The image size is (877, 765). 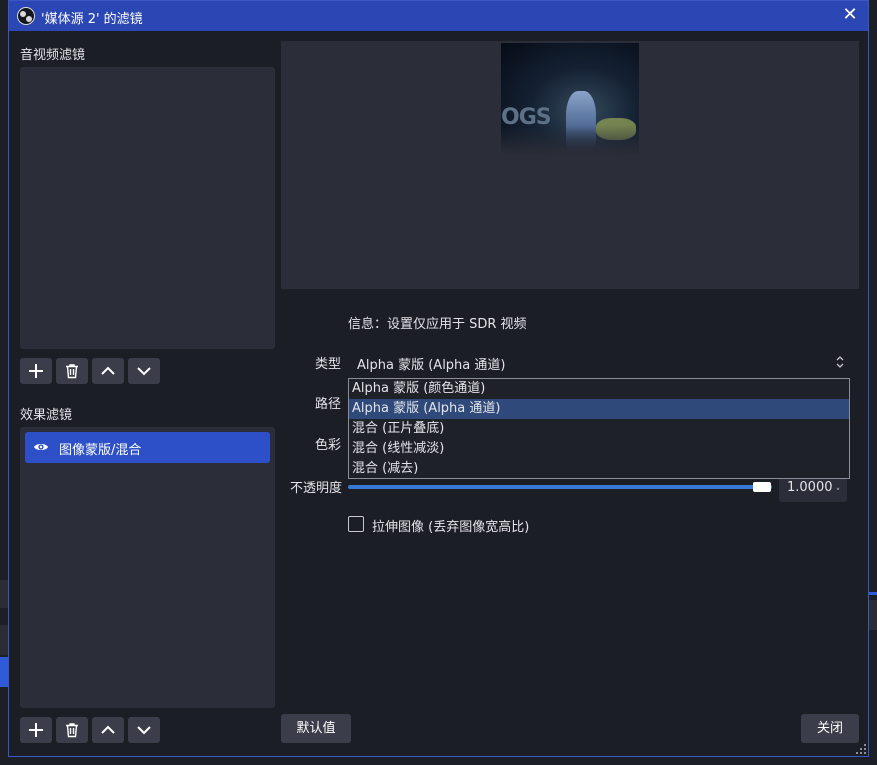 What do you see at coordinates (570, 140) in the screenshot?
I see `preview-fade` at bounding box center [570, 140].